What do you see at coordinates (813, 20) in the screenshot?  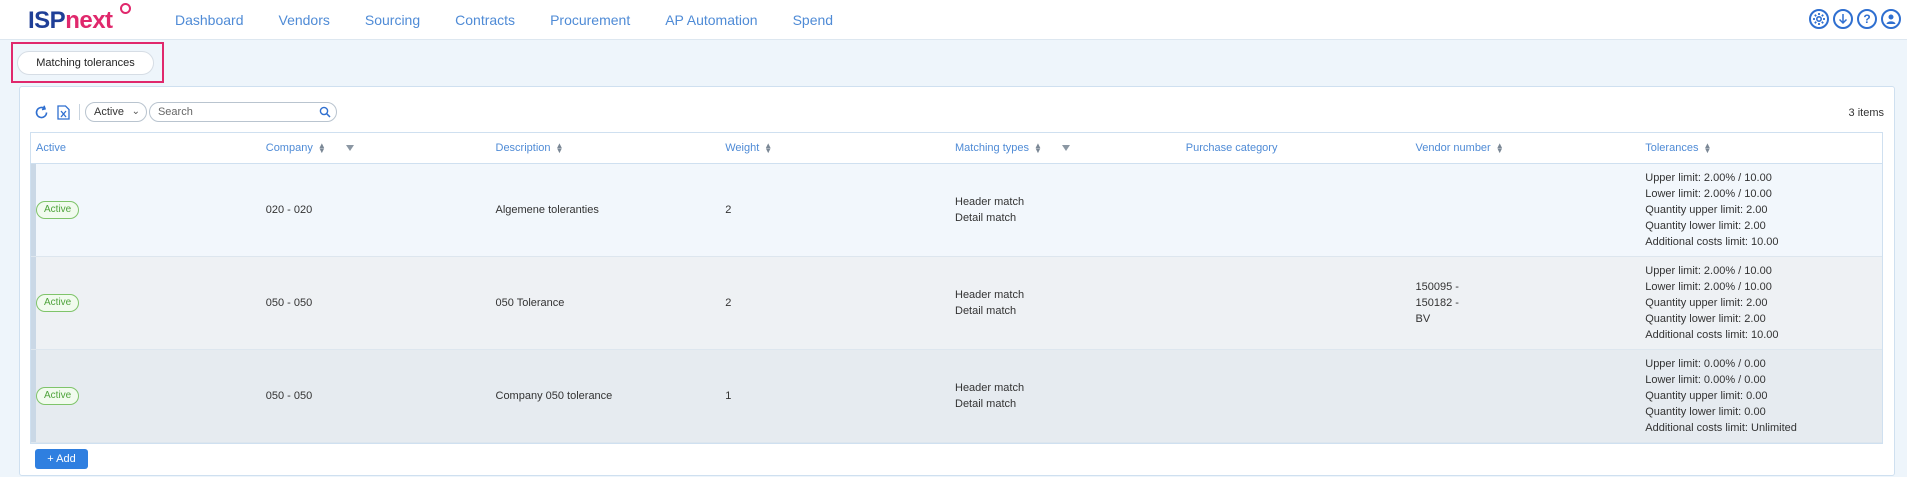 I see `nav-spend: Spend` at bounding box center [813, 20].